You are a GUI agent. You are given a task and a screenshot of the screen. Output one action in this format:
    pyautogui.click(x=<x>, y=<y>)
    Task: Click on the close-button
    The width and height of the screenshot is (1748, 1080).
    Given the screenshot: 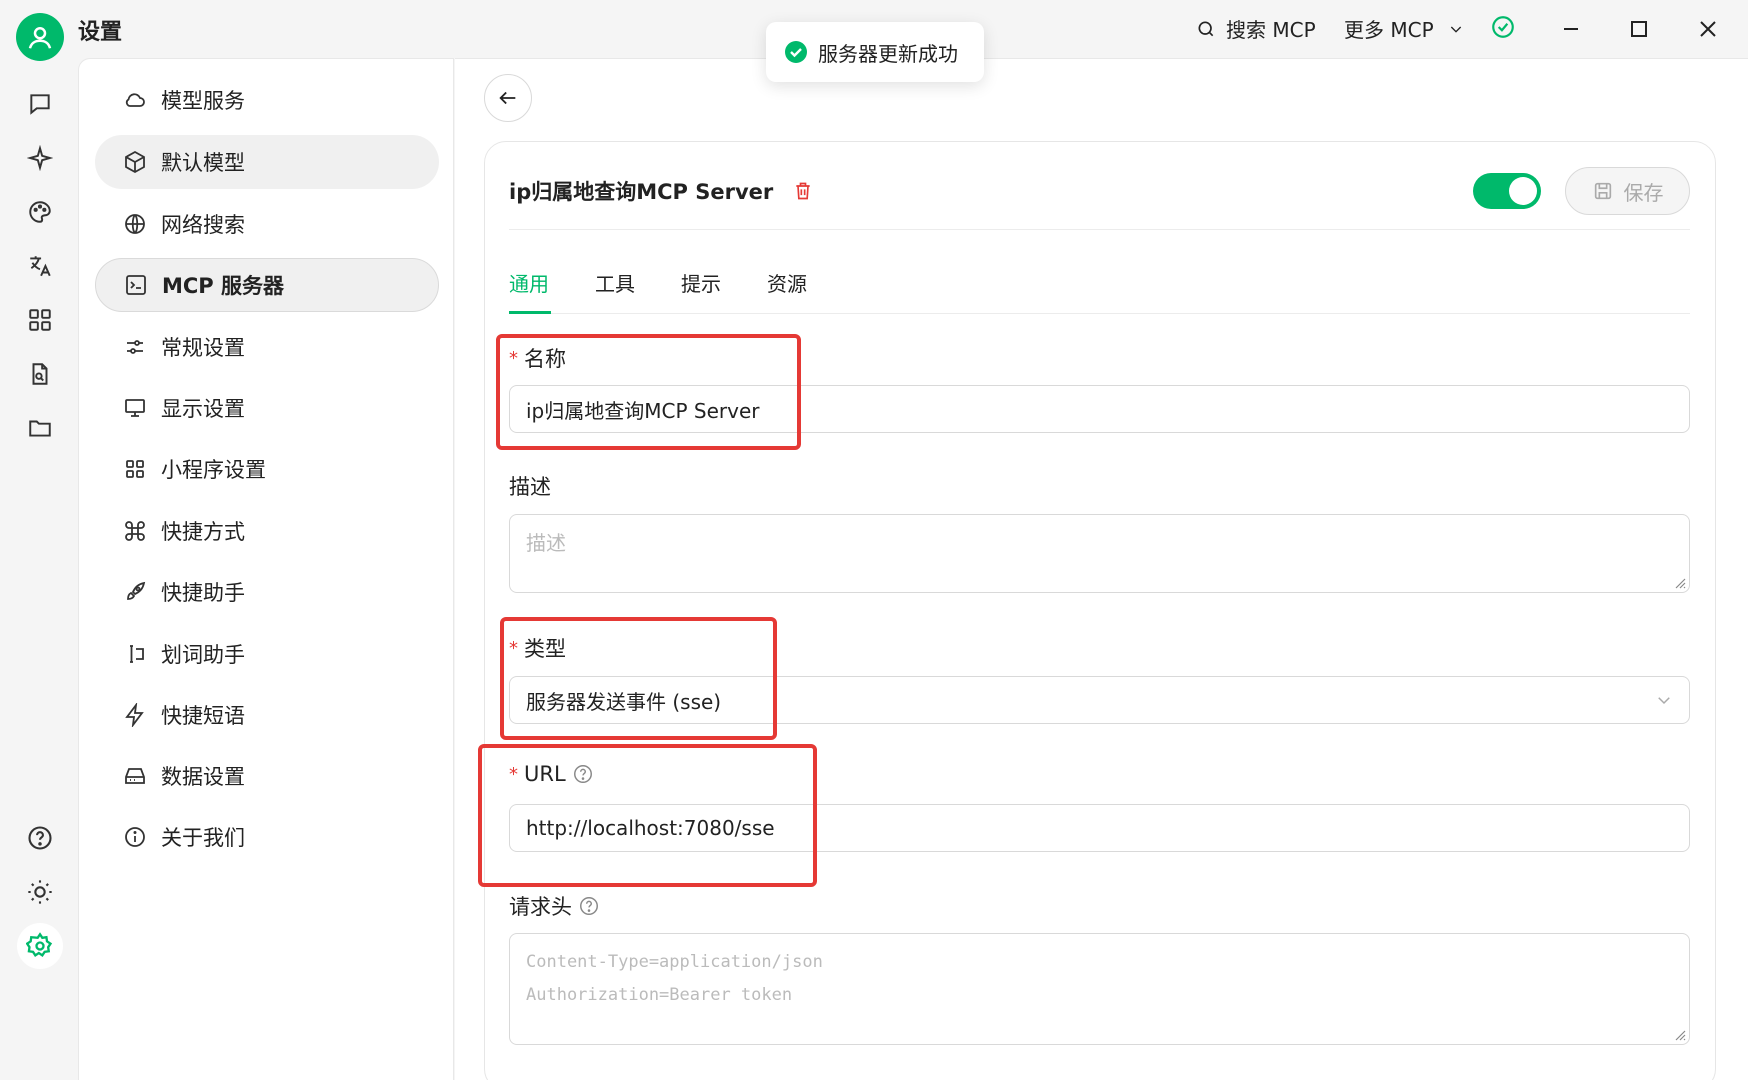 What is the action you would take?
    pyautogui.click(x=1708, y=29)
    